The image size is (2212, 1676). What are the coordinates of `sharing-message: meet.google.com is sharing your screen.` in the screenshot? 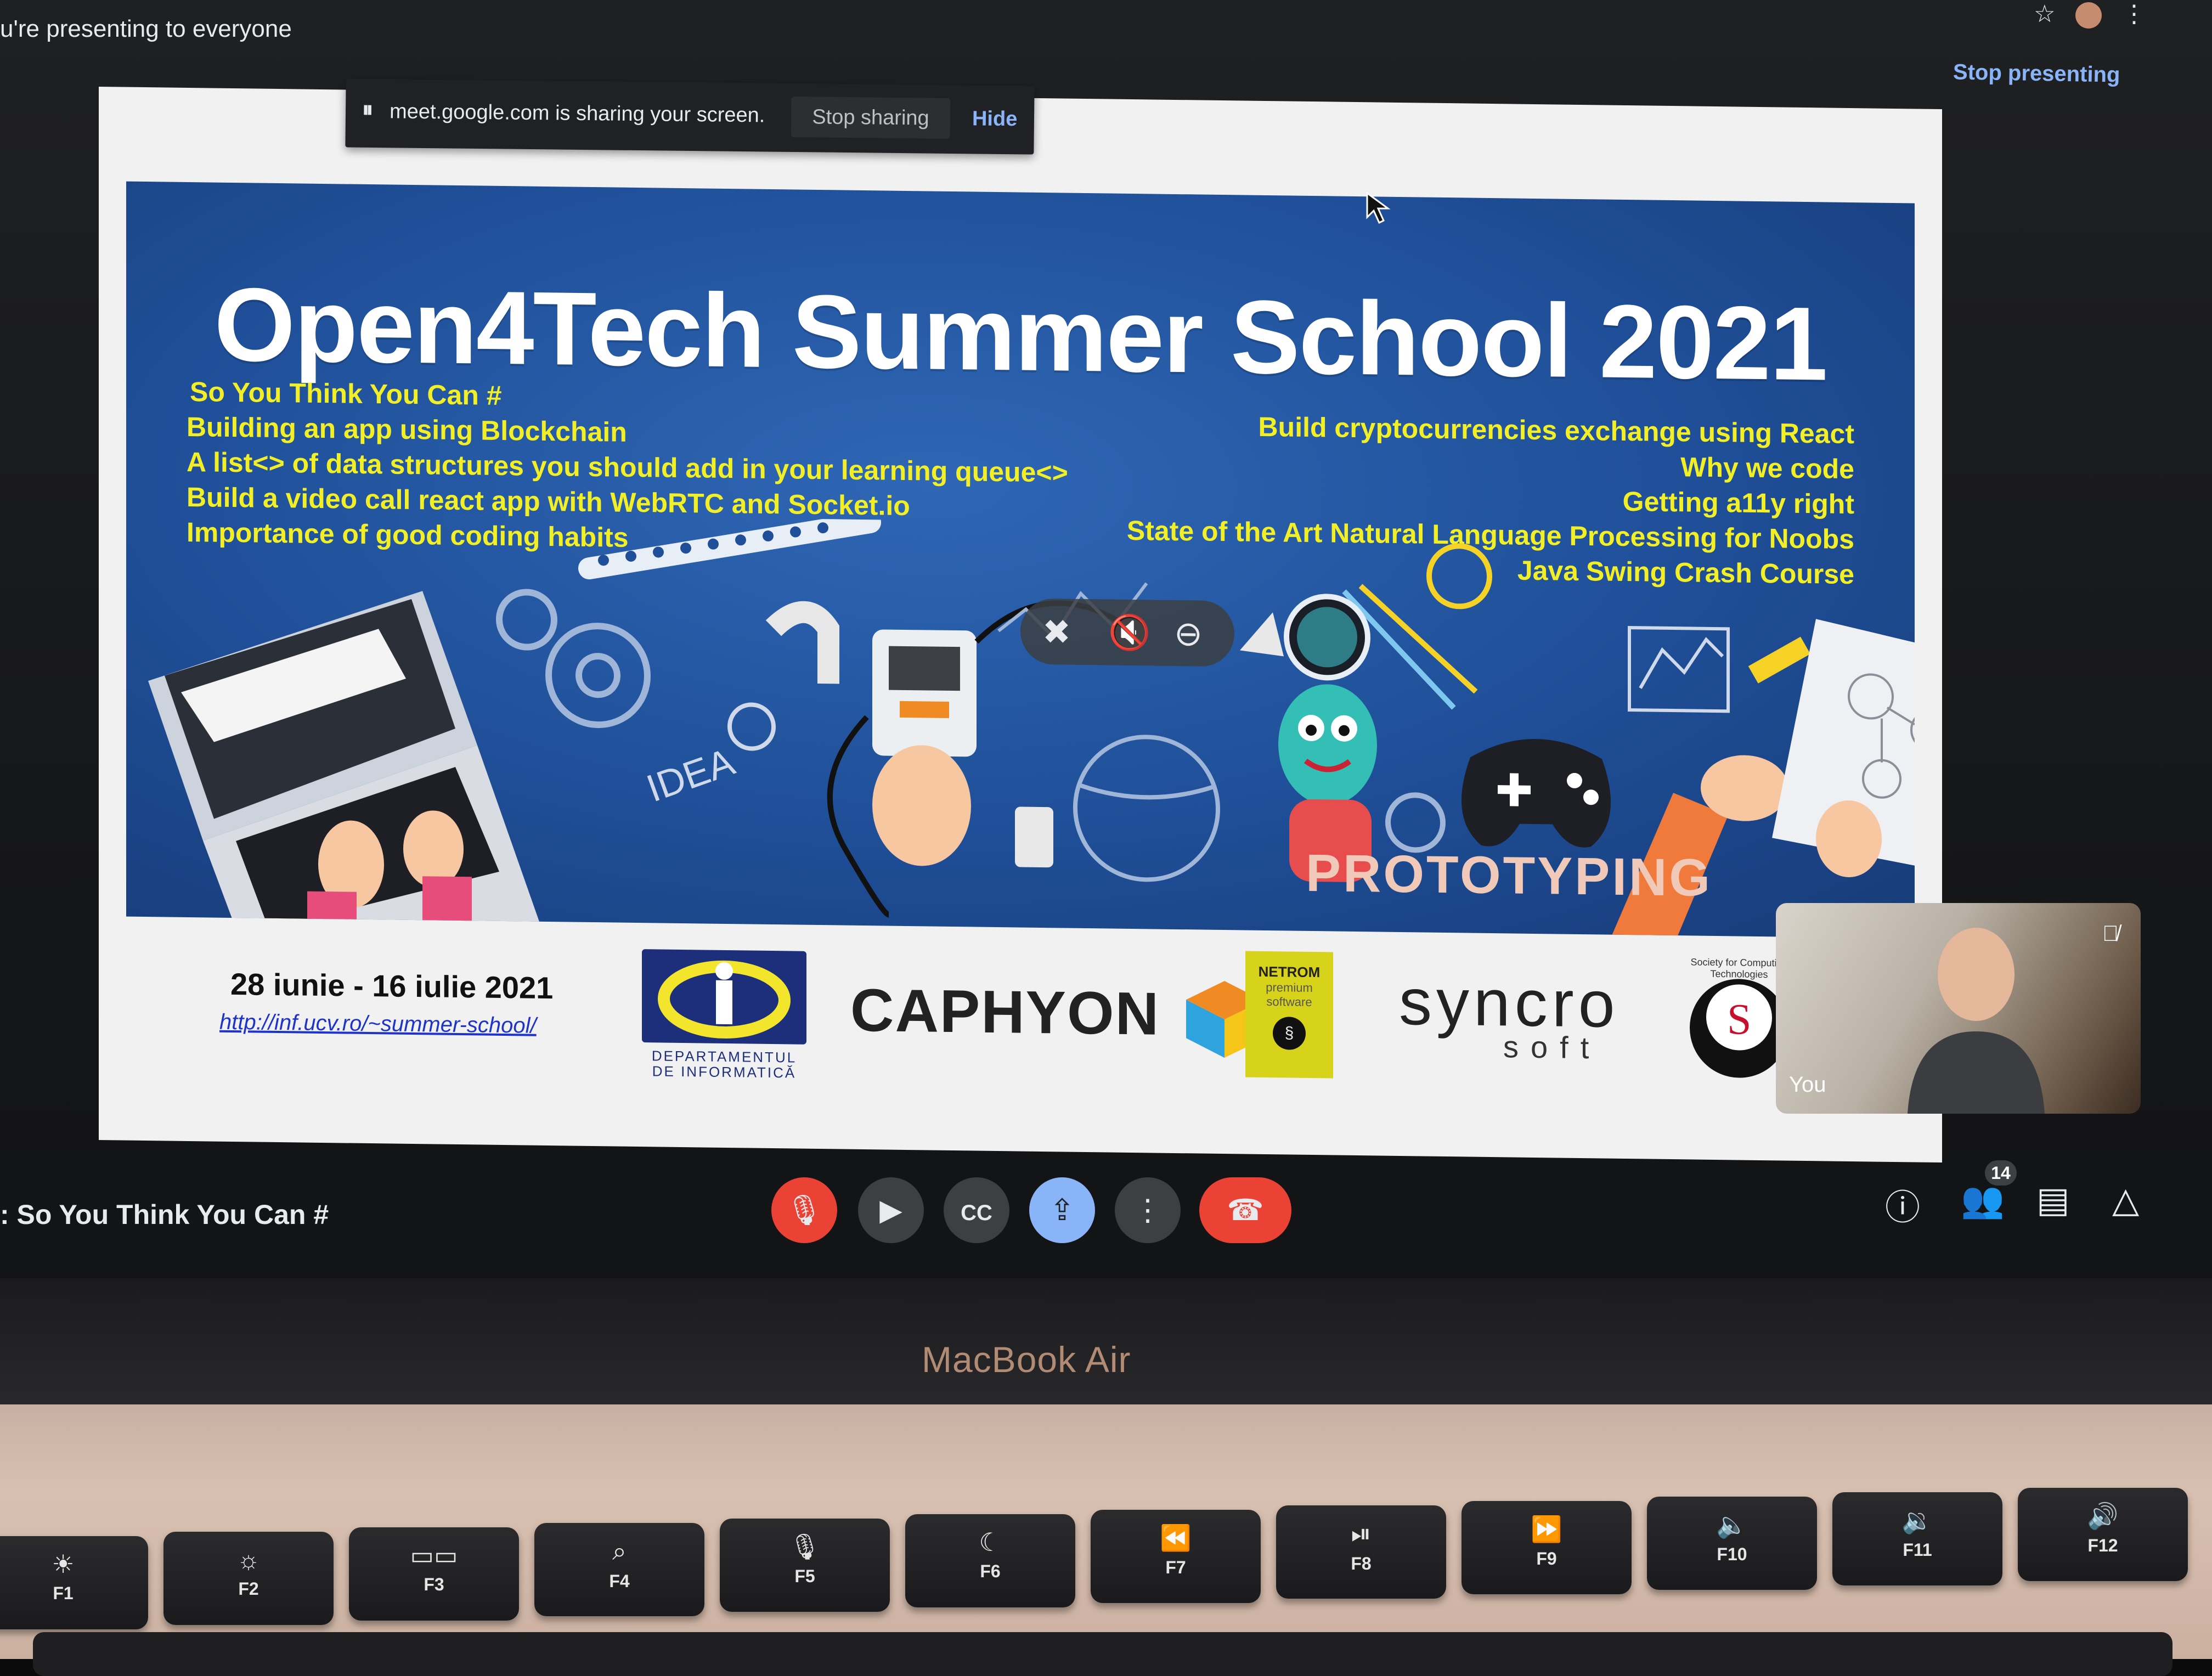 It's located at (577, 113).